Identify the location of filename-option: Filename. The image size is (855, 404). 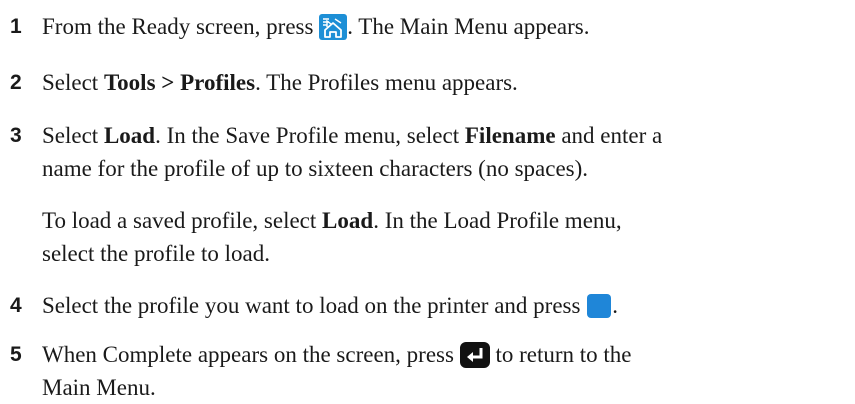
(510, 135).